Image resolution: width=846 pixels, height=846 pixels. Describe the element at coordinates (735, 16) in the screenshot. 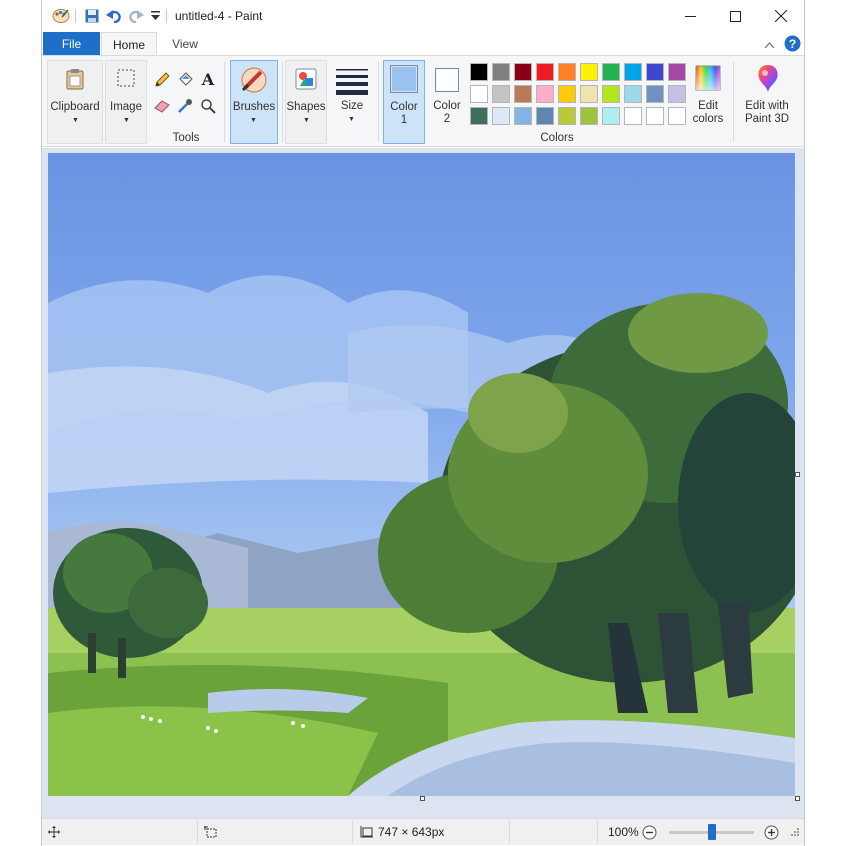

I see `maximize-button` at that location.